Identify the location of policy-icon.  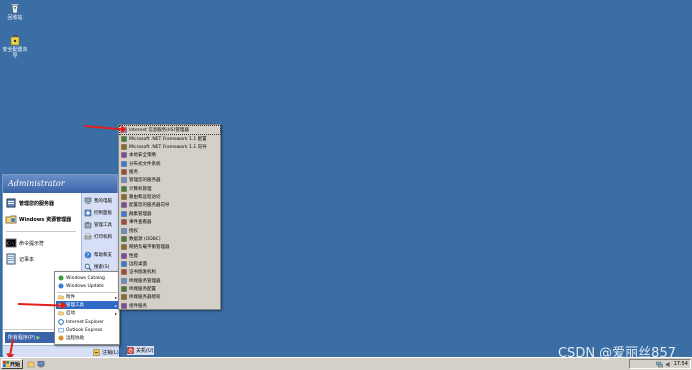
(124, 155).